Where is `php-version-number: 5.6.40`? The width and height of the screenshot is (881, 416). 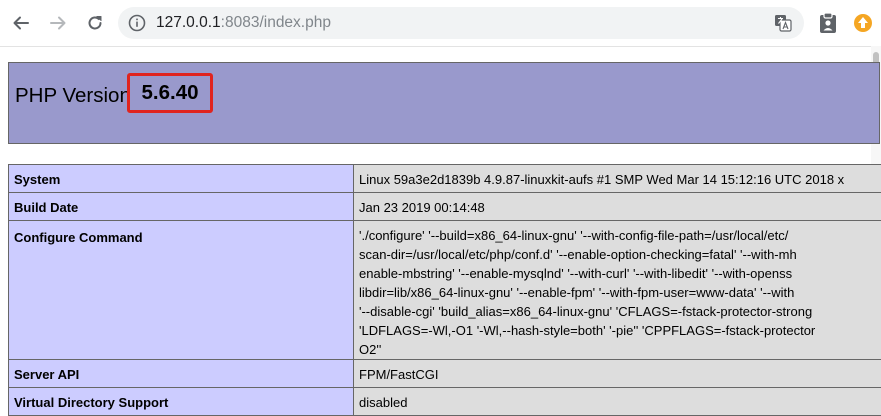
php-version-number: 5.6.40 is located at coordinates (170, 93).